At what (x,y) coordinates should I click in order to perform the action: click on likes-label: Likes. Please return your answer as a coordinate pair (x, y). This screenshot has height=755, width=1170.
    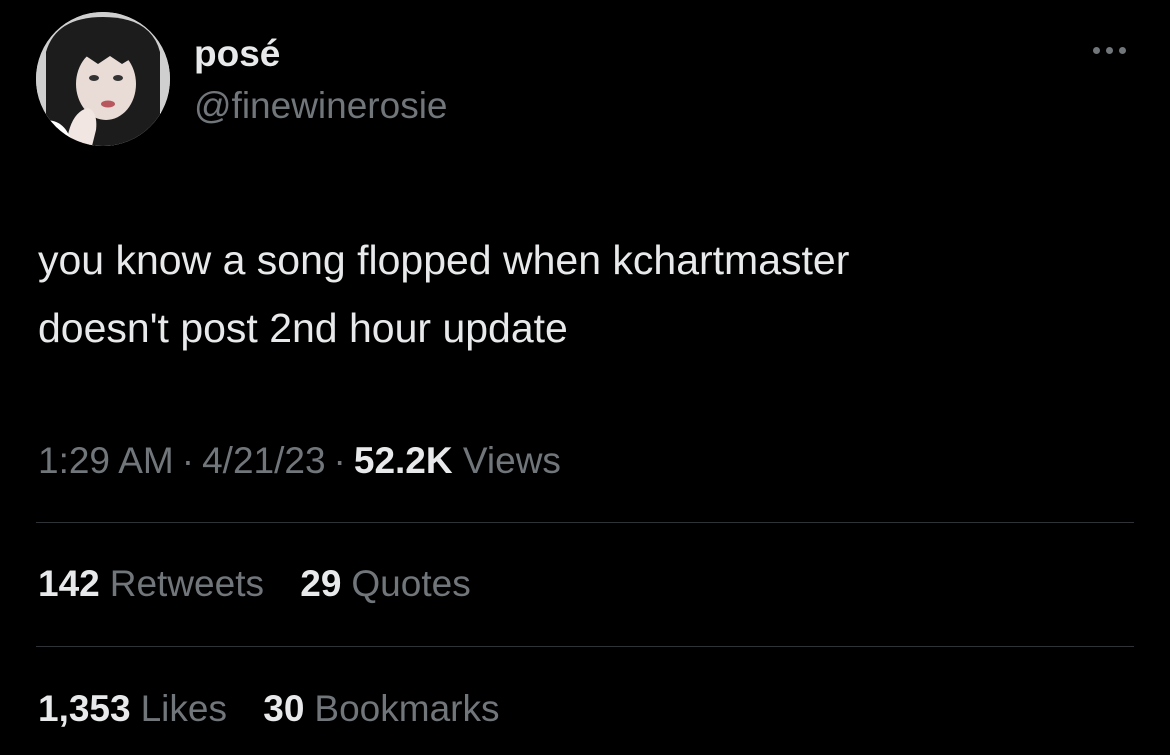
    Looking at the image, I should click on (183, 708).